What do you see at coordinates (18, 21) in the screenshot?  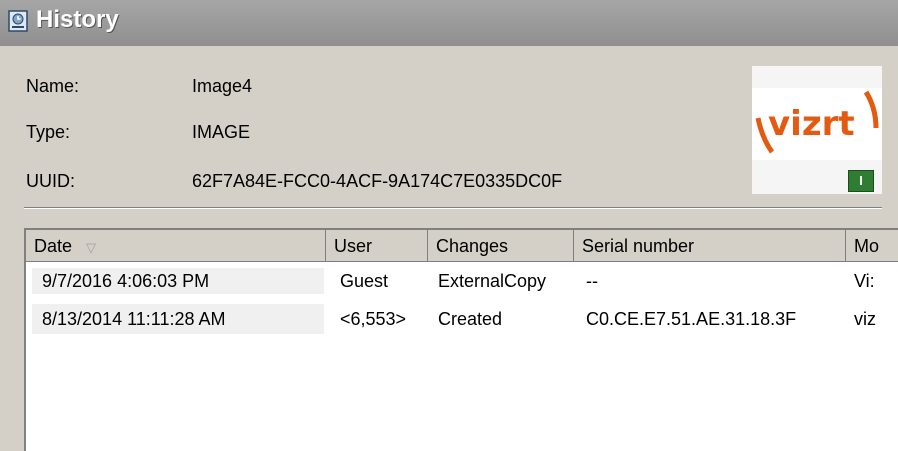 I see `history-icon` at bounding box center [18, 21].